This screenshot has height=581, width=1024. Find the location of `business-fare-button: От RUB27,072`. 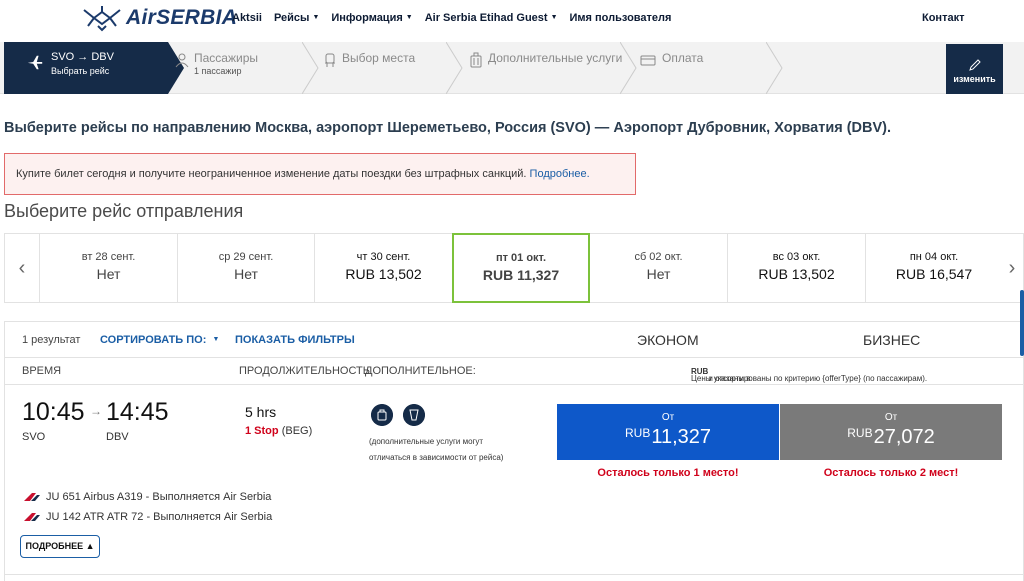

business-fare-button: От RUB27,072 is located at coordinates (891, 432).